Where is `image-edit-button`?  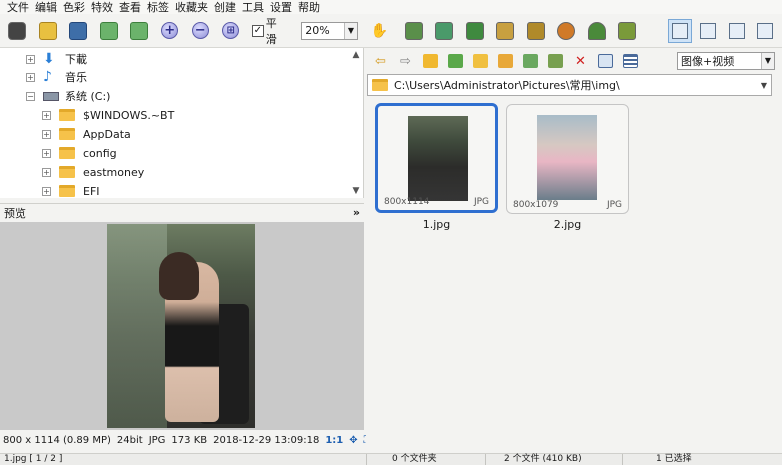 image-edit-button is located at coordinates (474, 30).